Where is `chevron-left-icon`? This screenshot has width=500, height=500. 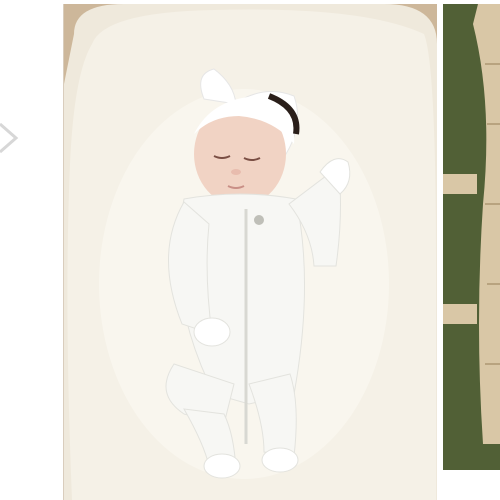 chevron-left-icon is located at coordinates (12, 138).